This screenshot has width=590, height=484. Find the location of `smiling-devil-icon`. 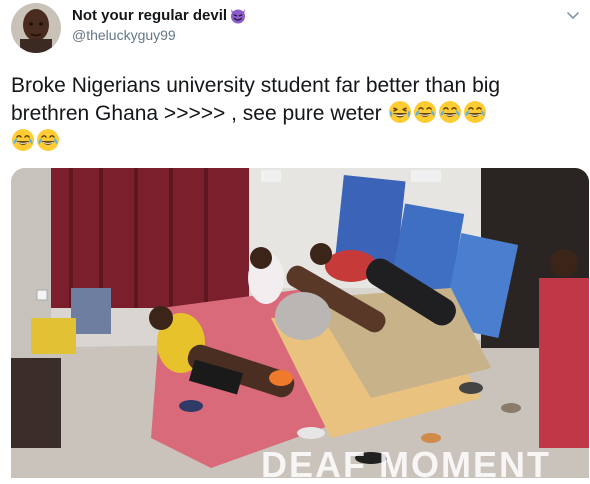

smiling-devil-icon is located at coordinates (238, 15).